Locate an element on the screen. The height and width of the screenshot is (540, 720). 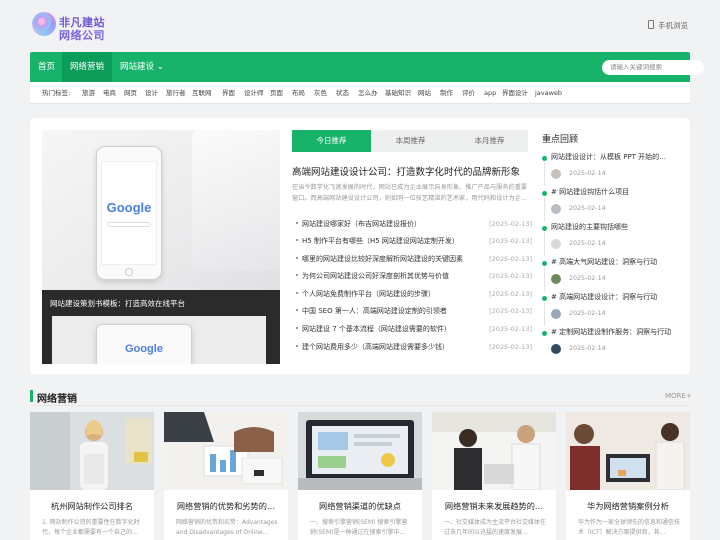
article-item: 个人网站免费制作平台（网站建设的步骤） [2025-02-13] is located at coordinates (414, 294).